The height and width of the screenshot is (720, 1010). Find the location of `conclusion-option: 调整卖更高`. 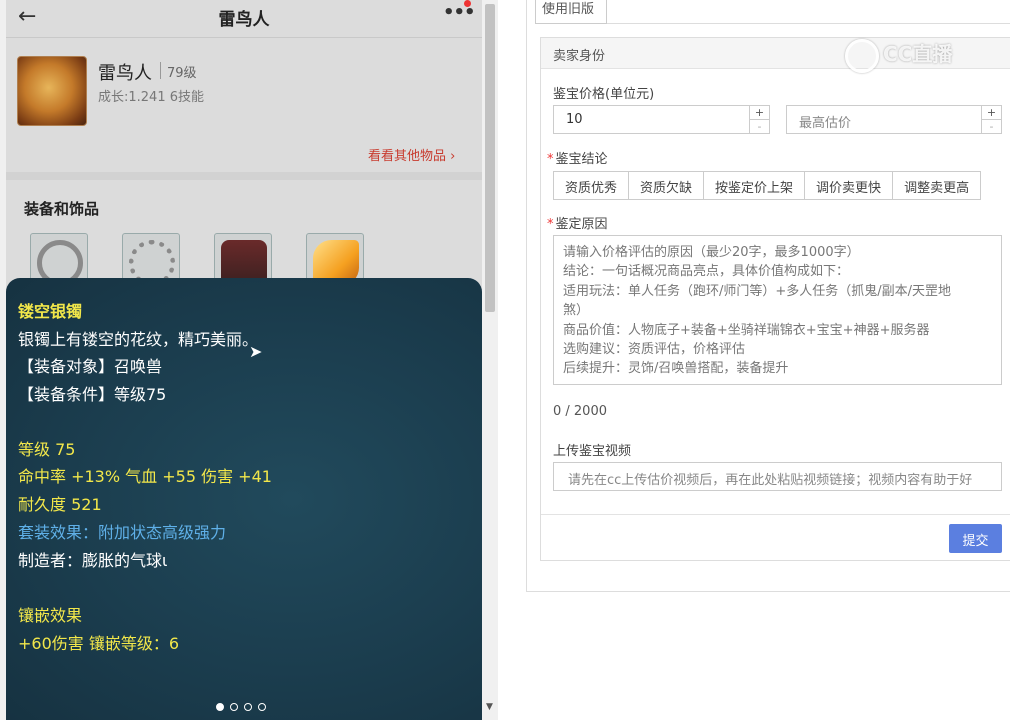

conclusion-option: 调整卖更高 is located at coordinates (937, 185).